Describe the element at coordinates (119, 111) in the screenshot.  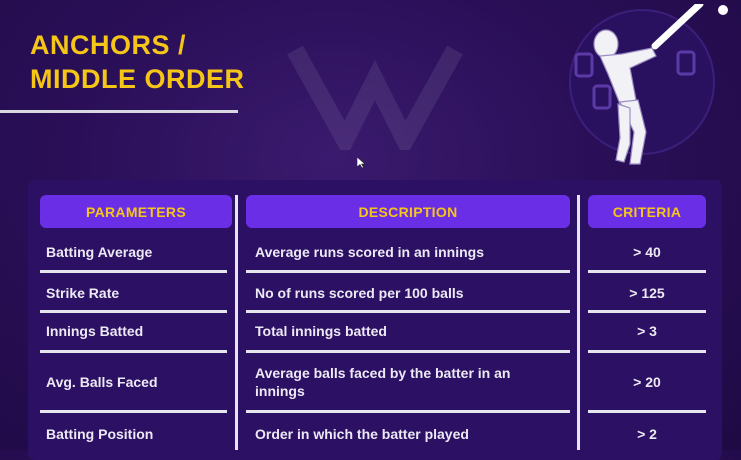
I see `title-underline` at that location.